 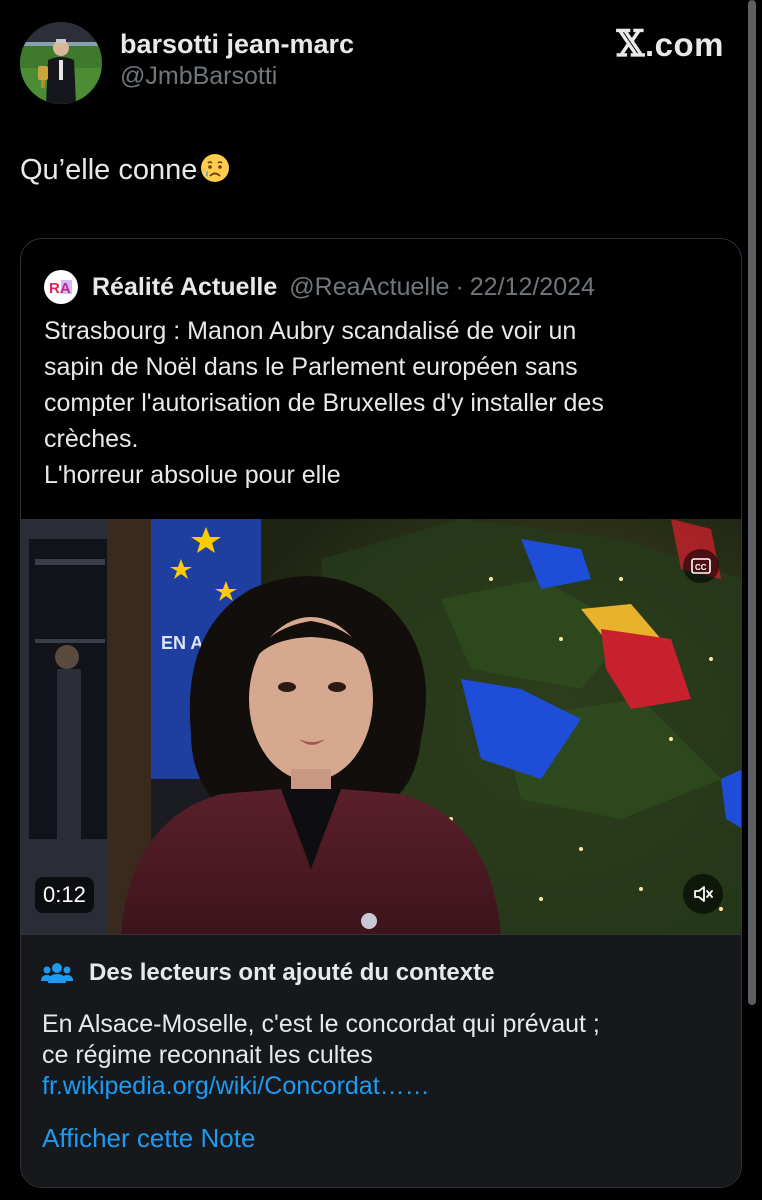 I want to click on community-note-header: Des lecteurs ont ajouté du contexte, so click(x=267, y=973).